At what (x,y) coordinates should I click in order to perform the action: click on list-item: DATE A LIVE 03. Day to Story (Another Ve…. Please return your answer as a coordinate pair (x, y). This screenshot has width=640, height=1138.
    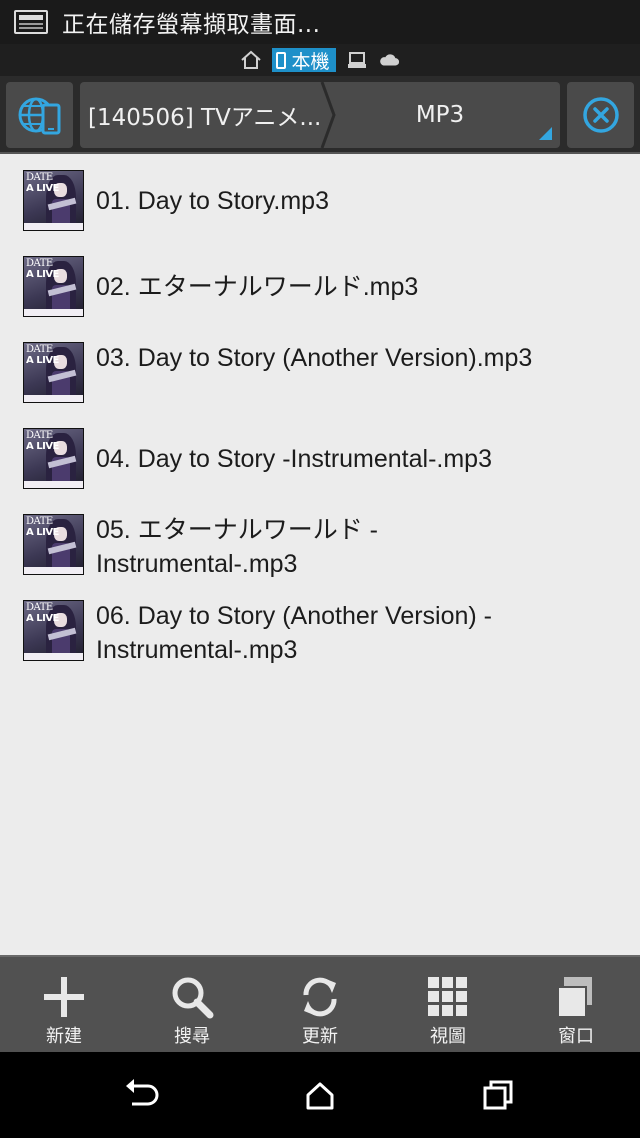
    Looking at the image, I should click on (320, 373).